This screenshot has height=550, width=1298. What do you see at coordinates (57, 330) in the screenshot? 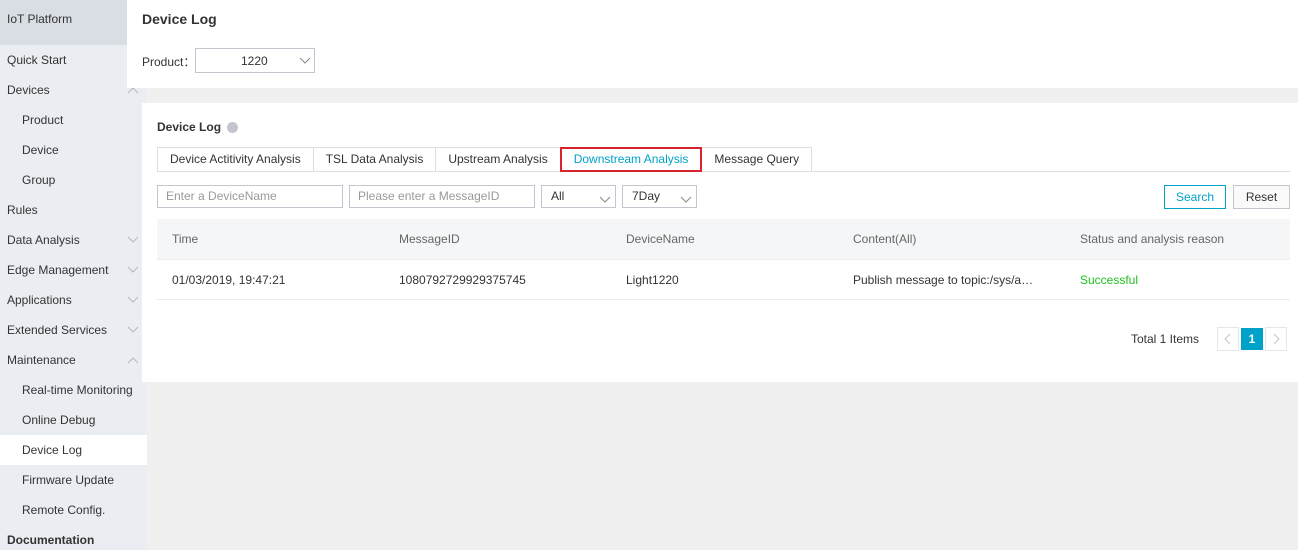
I see `sidebar-item-label: Extended Services` at bounding box center [57, 330].